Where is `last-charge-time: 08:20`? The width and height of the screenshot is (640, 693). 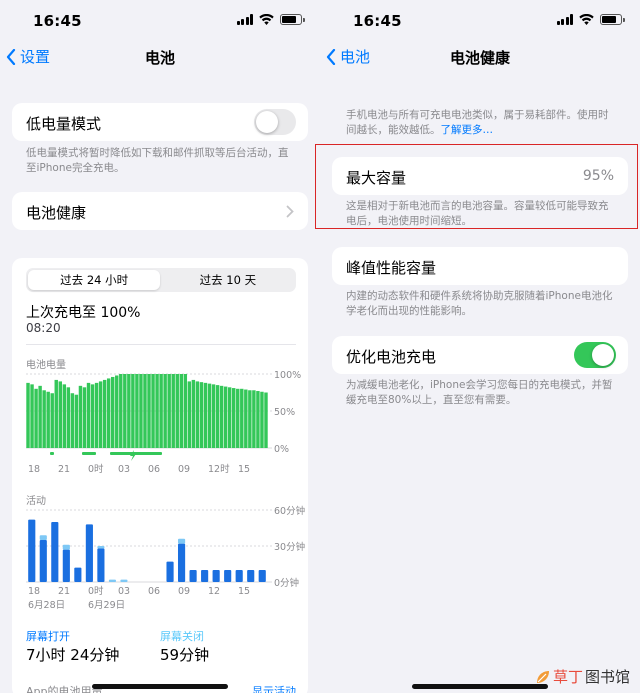
last-charge-time: 08:20 is located at coordinates (43, 328).